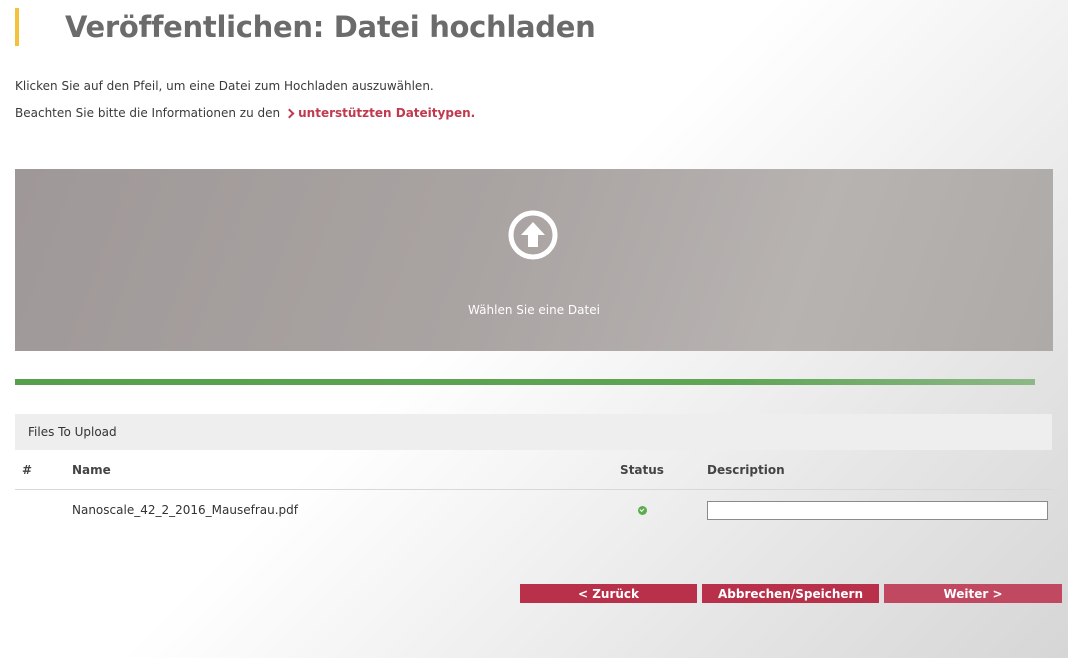  What do you see at coordinates (746, 470) in the screenshot?
I see `column-header-description: Description` at bounding box center [746, 470].